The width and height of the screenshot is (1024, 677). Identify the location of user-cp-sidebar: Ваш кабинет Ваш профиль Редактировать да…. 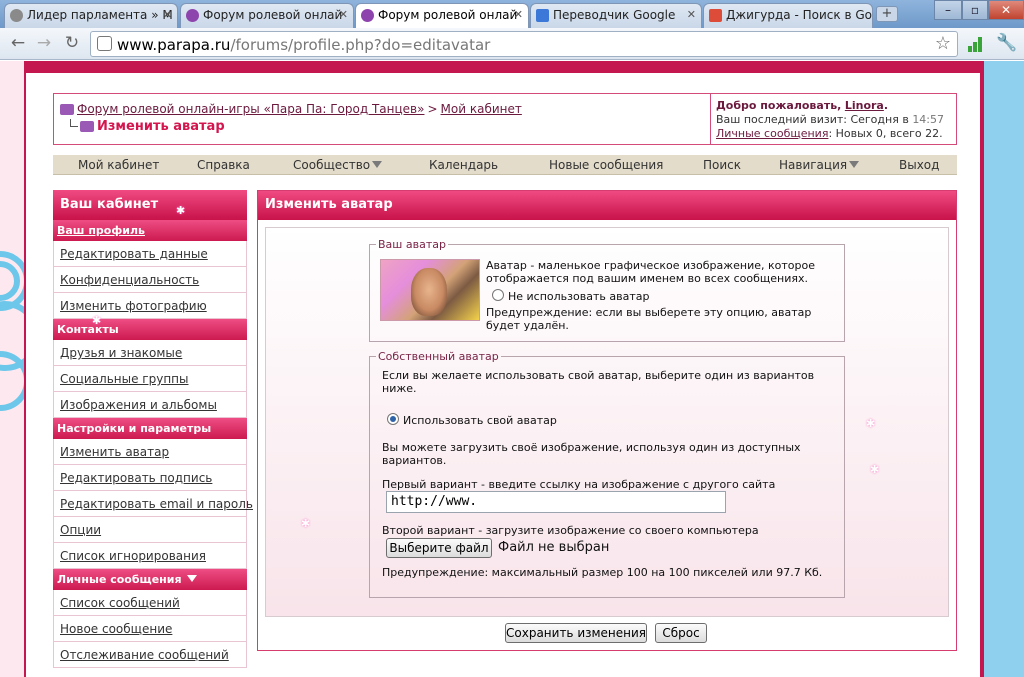
(153, 433).